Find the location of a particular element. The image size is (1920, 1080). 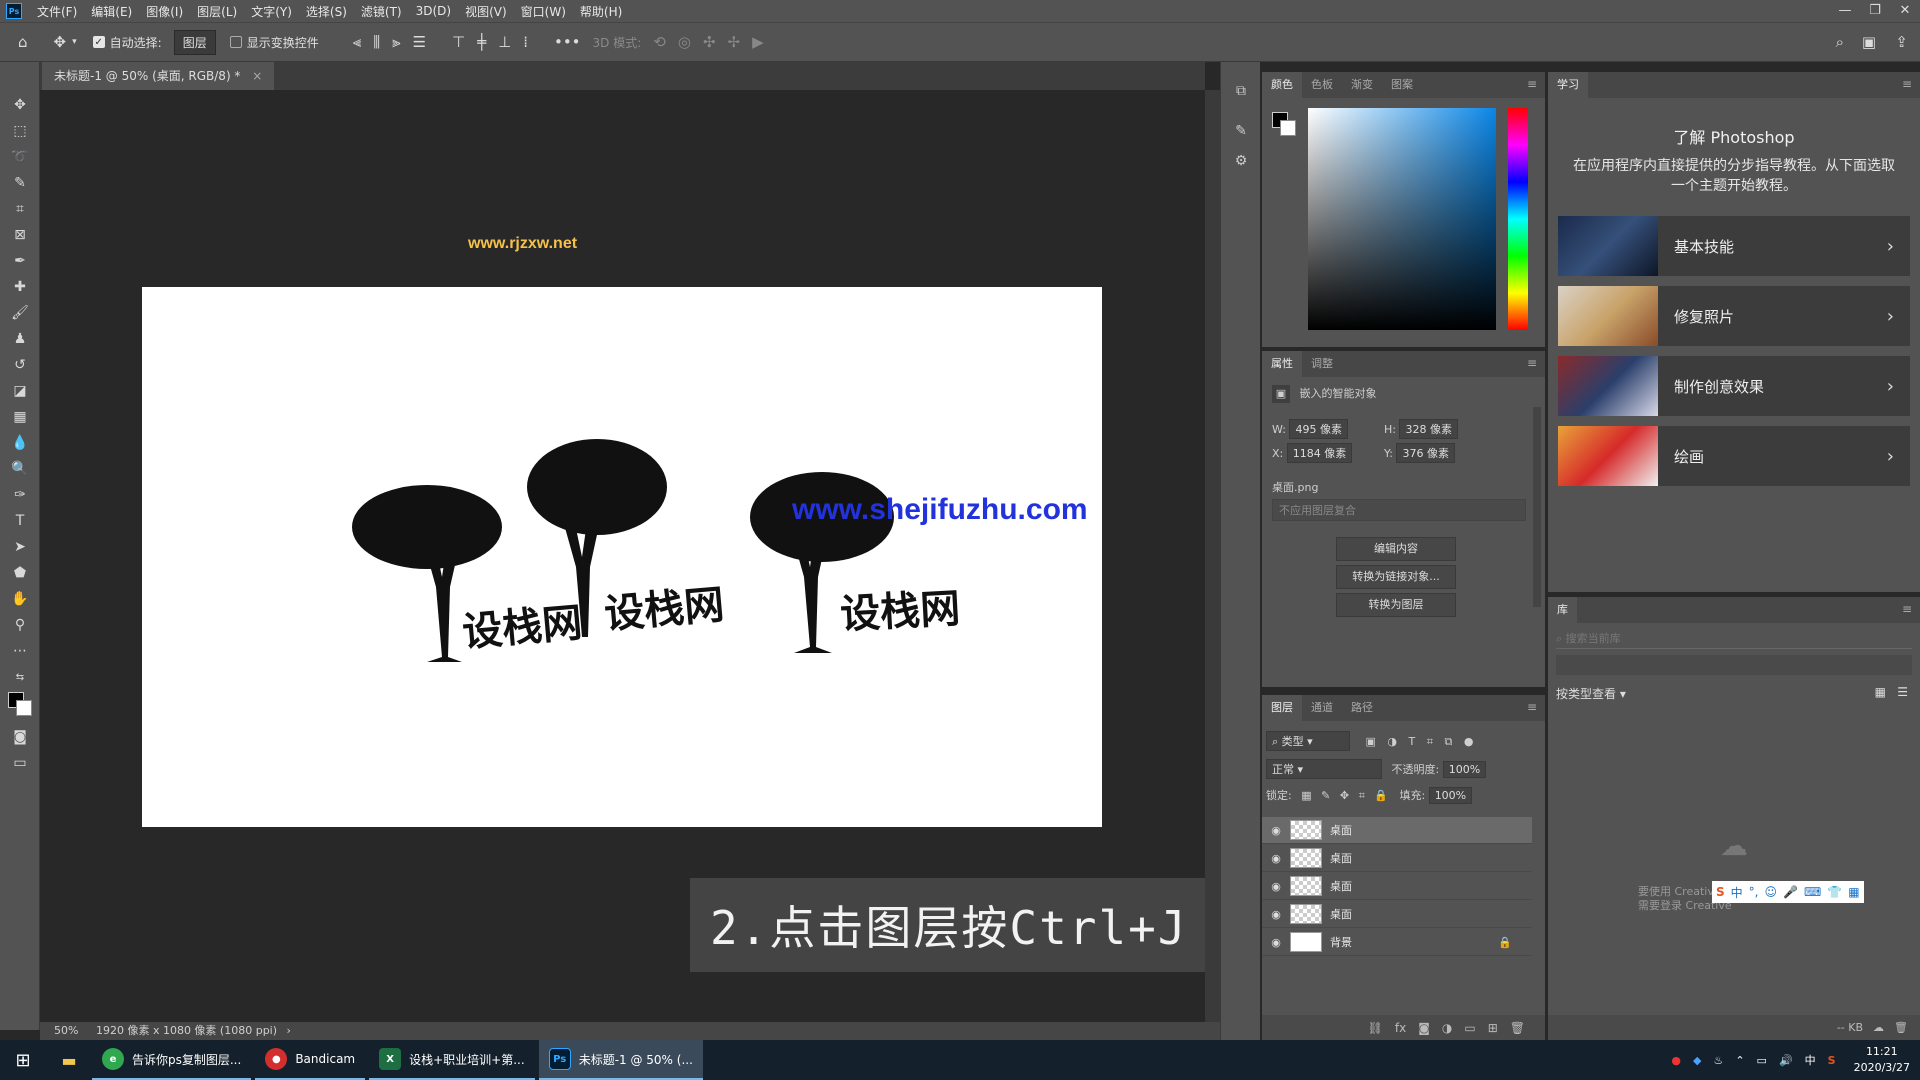

menu-select: 选择(S) is located at coordinates (326, 11).